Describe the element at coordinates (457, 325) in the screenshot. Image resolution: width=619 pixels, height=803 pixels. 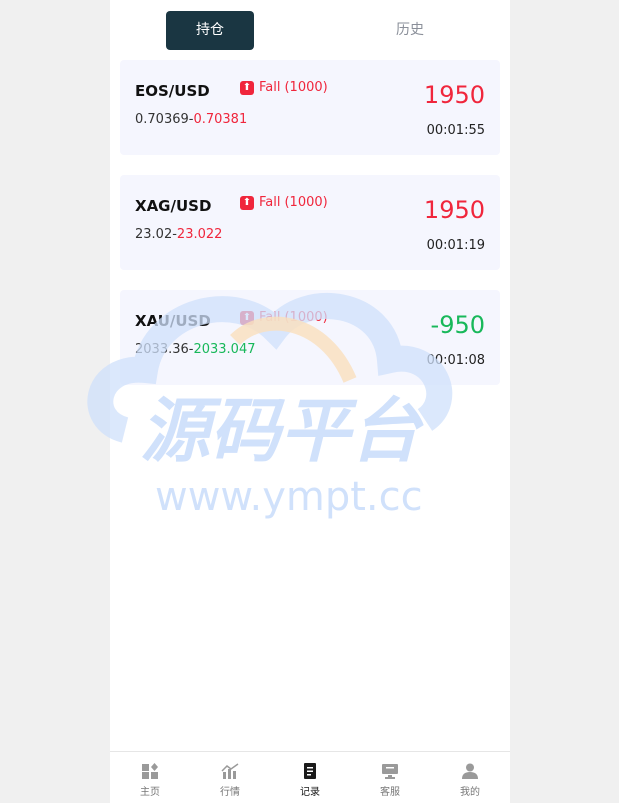
I see `profit: -950` at that location.